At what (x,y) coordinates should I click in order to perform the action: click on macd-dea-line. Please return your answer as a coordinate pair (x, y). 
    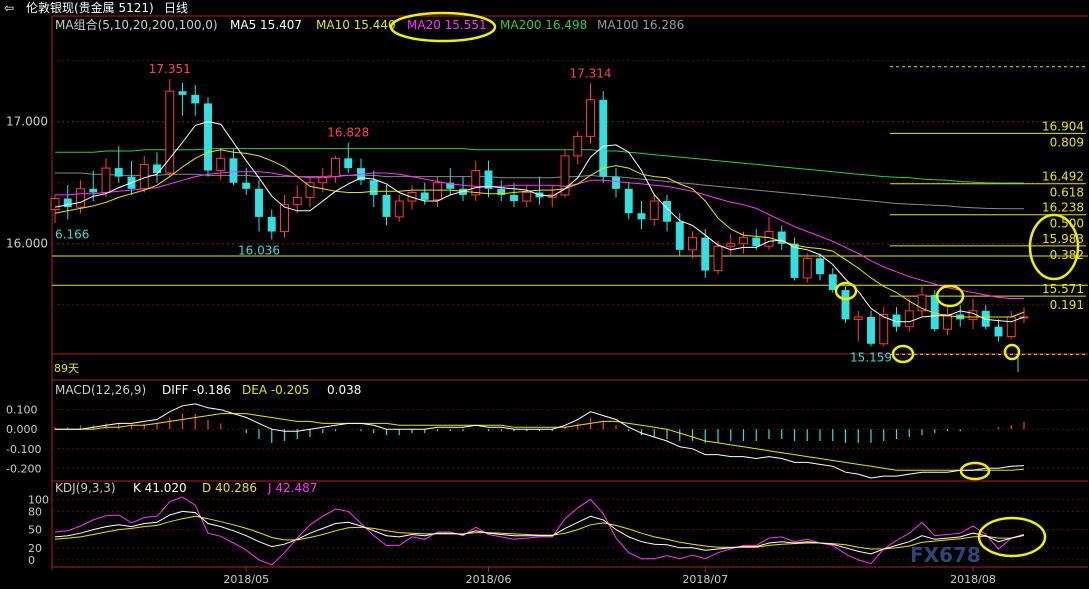
    Looking at the image, I should click on (540, 442).